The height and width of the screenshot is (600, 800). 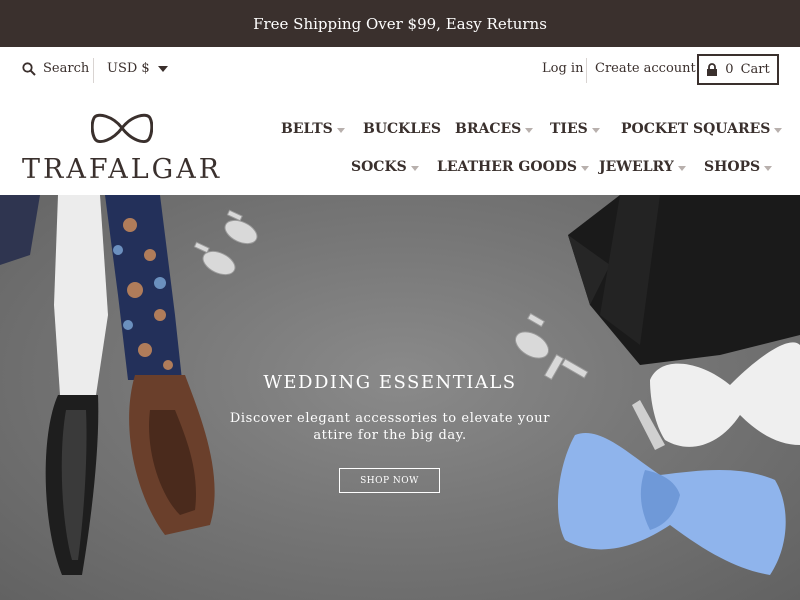 I want to click on nav-label: LEATHER GOODS, so click(x=507, y=167).